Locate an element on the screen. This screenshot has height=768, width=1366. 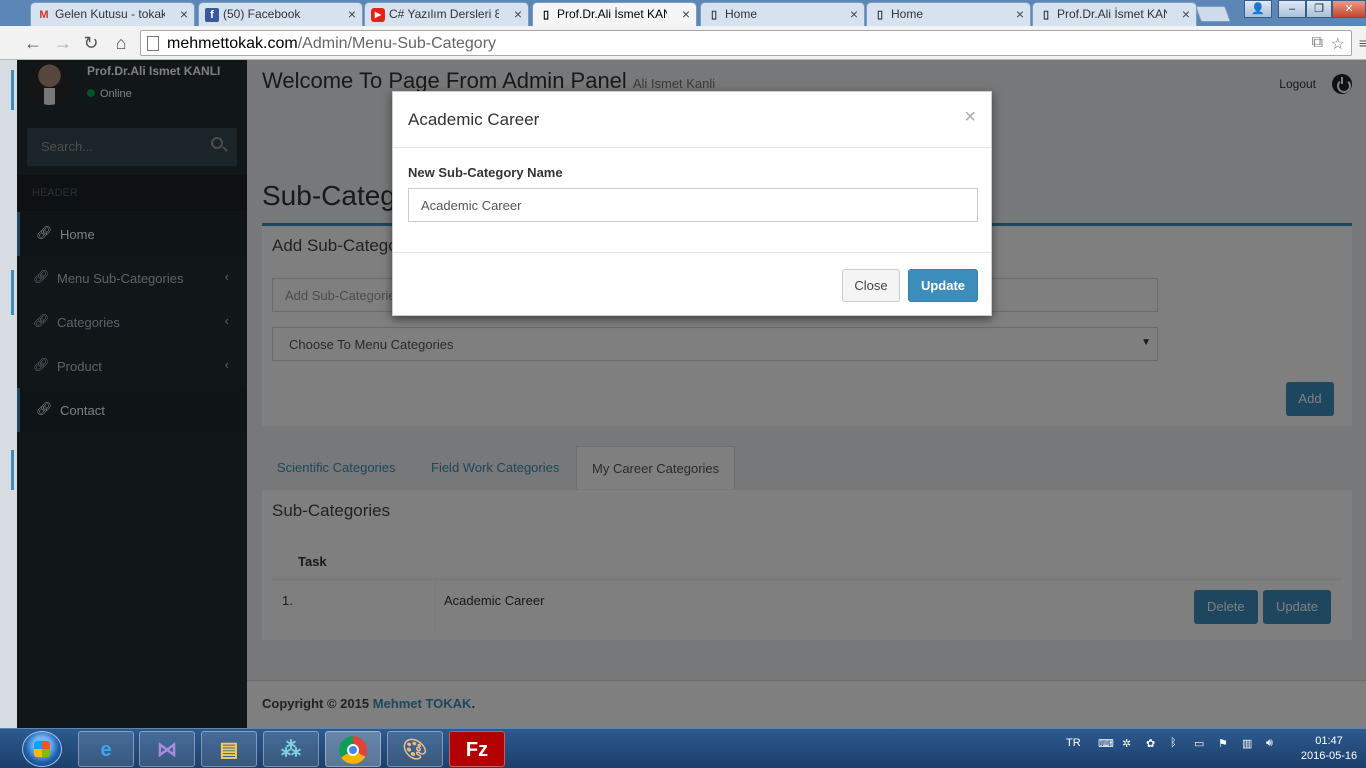
menu-icon: ≡ is located at coordinates (1359, 43).